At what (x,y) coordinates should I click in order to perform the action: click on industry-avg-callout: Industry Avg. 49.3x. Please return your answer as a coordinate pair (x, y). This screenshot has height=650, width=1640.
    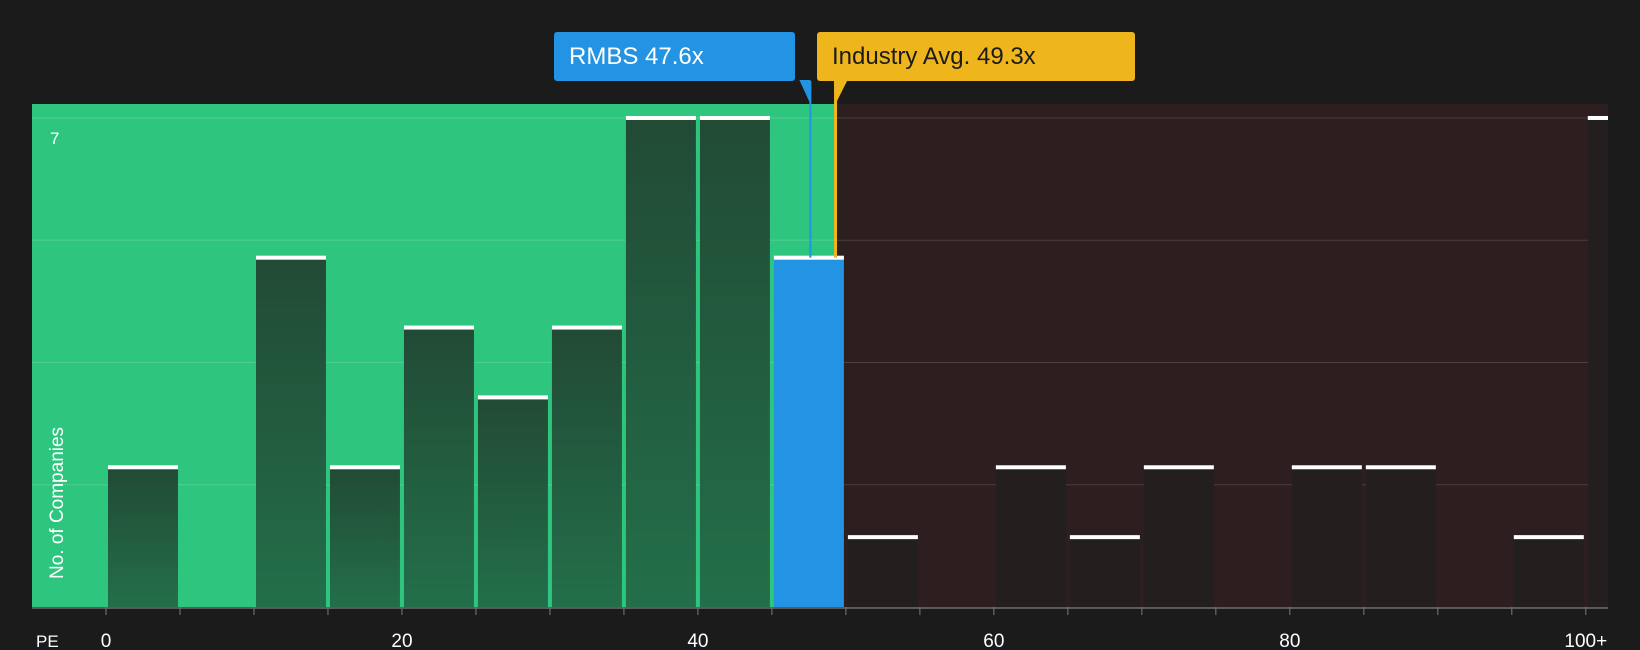
    Looking at the image, I should click on (976, 56).